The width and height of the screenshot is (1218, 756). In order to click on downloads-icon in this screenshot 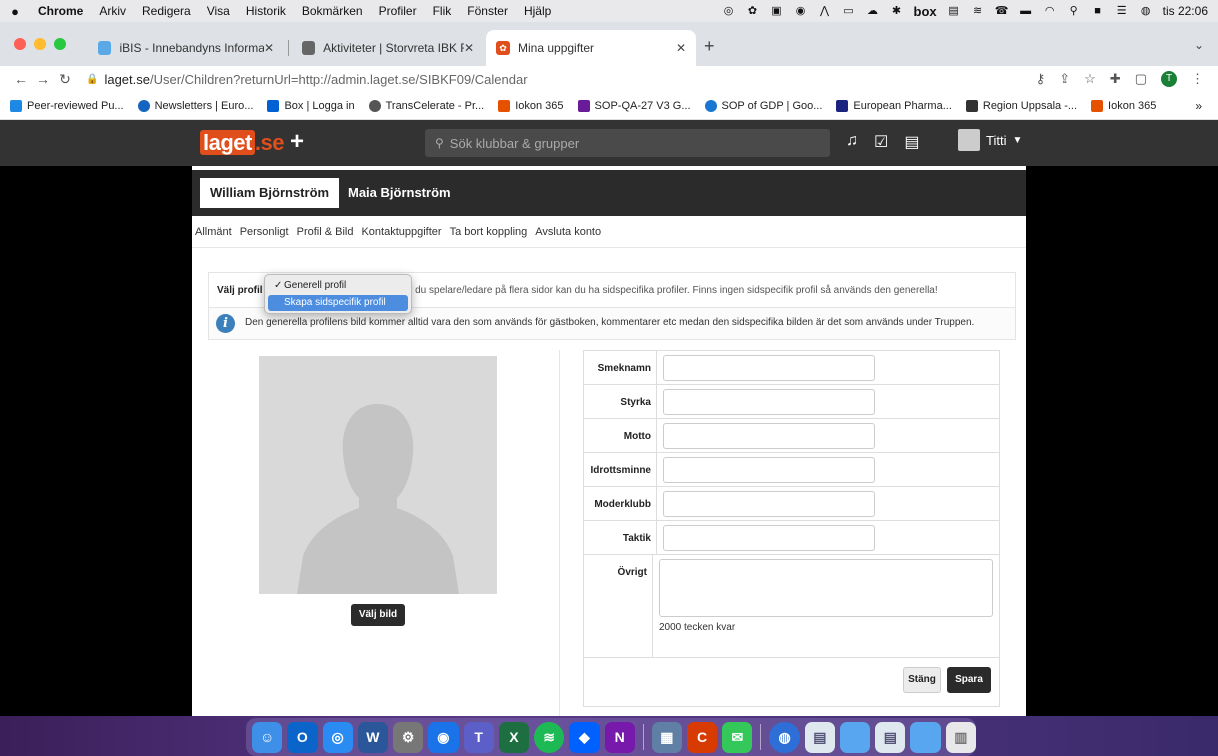, I will do `click(925, 737)`.